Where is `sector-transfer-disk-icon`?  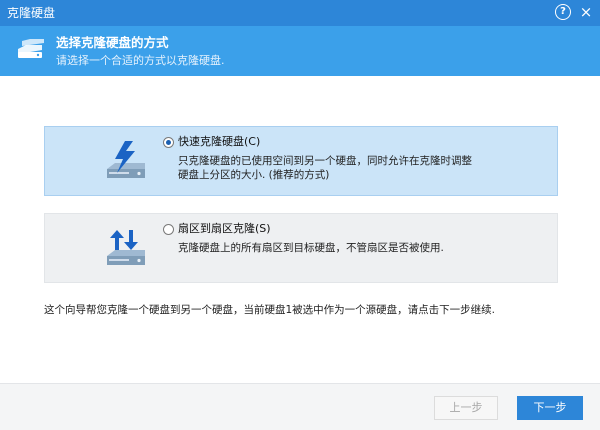 sector-transfer-disk-icon is located at coordinates (126, 247).